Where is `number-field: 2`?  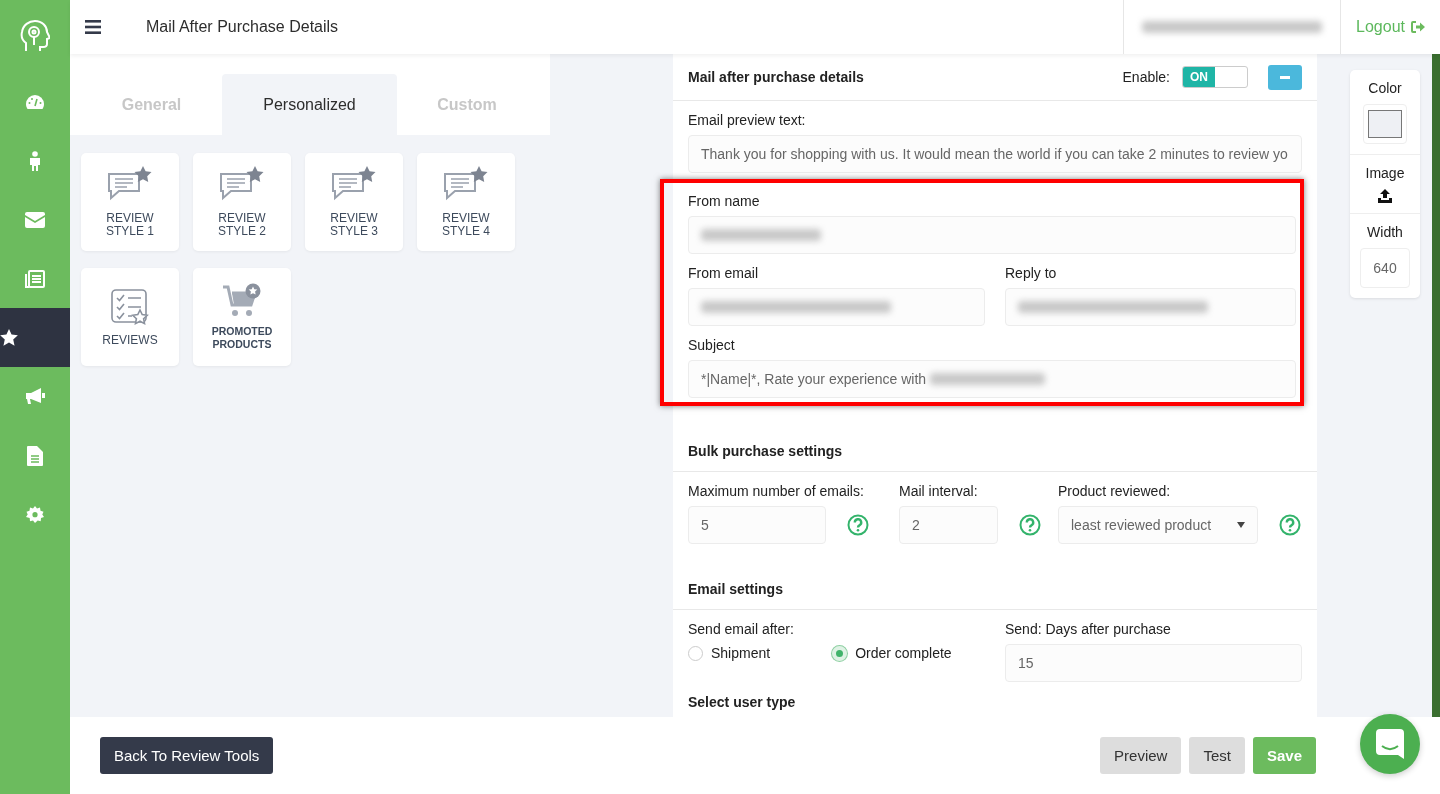 number-field: 2 is located at coordinates (948, 525).